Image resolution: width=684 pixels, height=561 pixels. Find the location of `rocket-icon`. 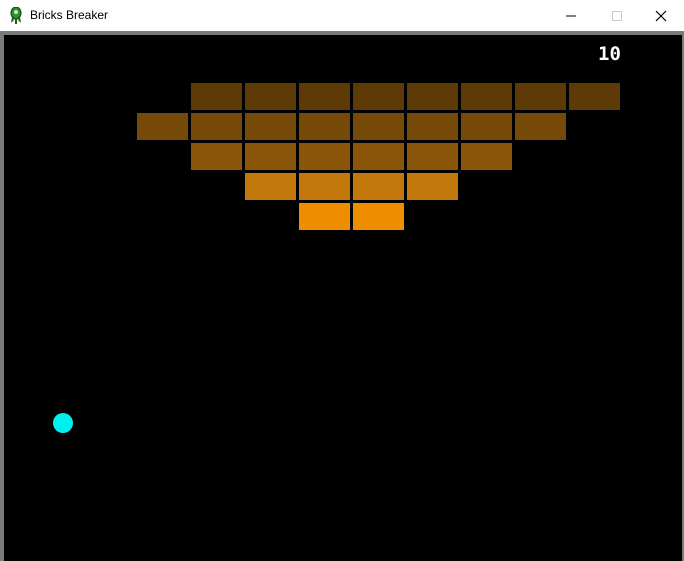

rocket-icon is located at coordinates (16, 15).